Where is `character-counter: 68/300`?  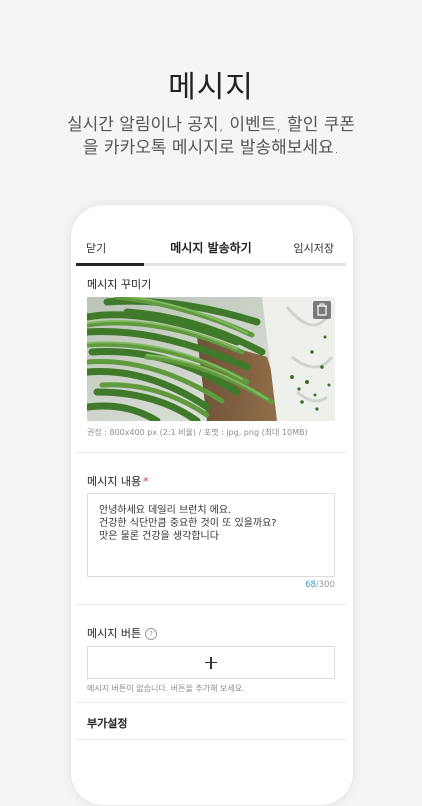
character-counter: 68/300 is located at coordinates (320, 585).